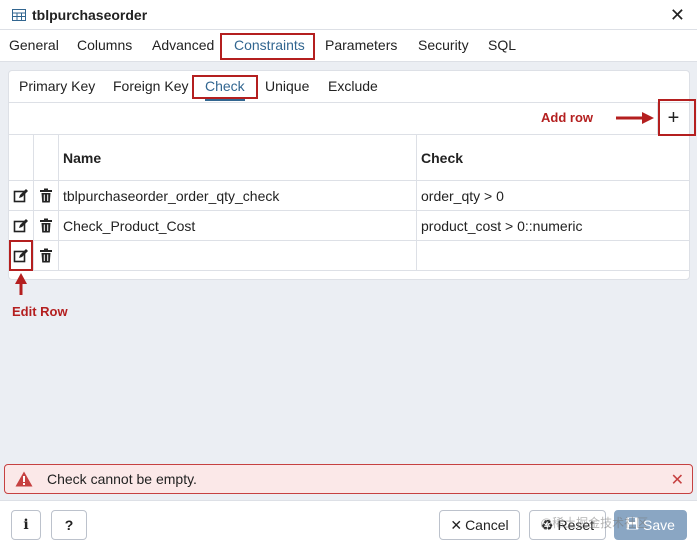 Image resolution: width=697 pixels, height=544 pixels. Describe the element at coordinates (487, 525) in the screenshot. I see `cancel-label: Cancel` at that location.